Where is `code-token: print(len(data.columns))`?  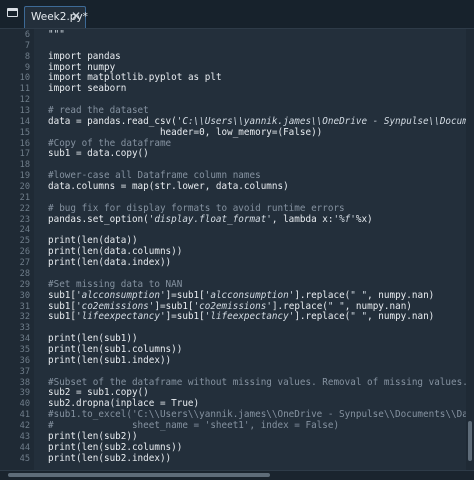
code-token: print(len(data.columns)) is located at coordinates (115, 252).